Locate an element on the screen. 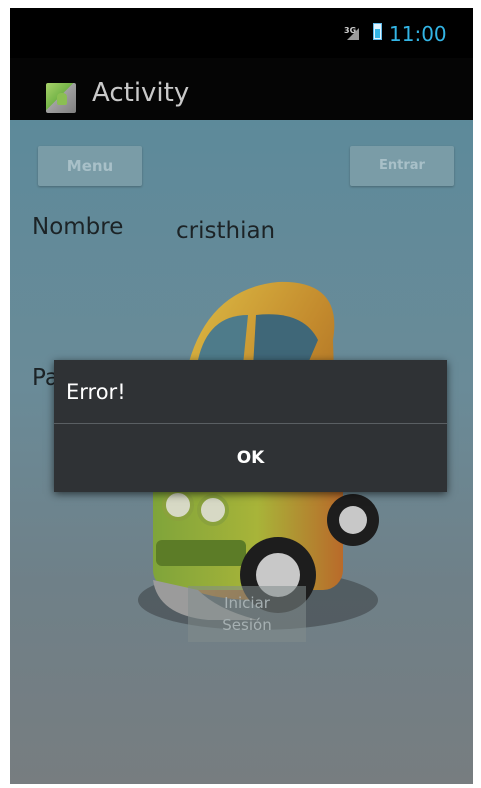  signal-icon is located at coordinates (353, 34).